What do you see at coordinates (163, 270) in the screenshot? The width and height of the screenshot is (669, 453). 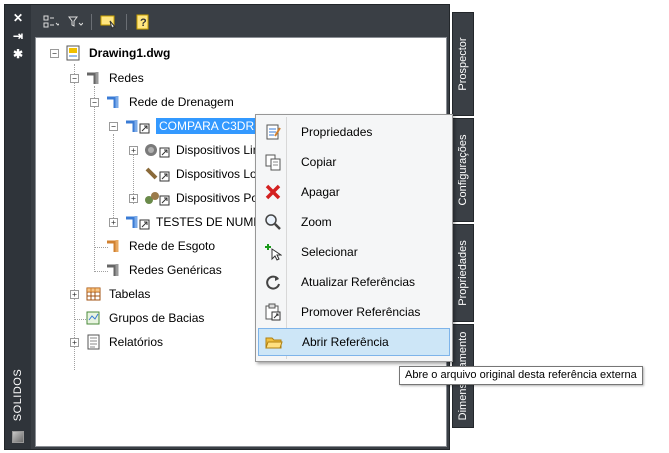 I see `tree-item-redes-genericas: Redes Genéricas` at bounding box center [163, 270].